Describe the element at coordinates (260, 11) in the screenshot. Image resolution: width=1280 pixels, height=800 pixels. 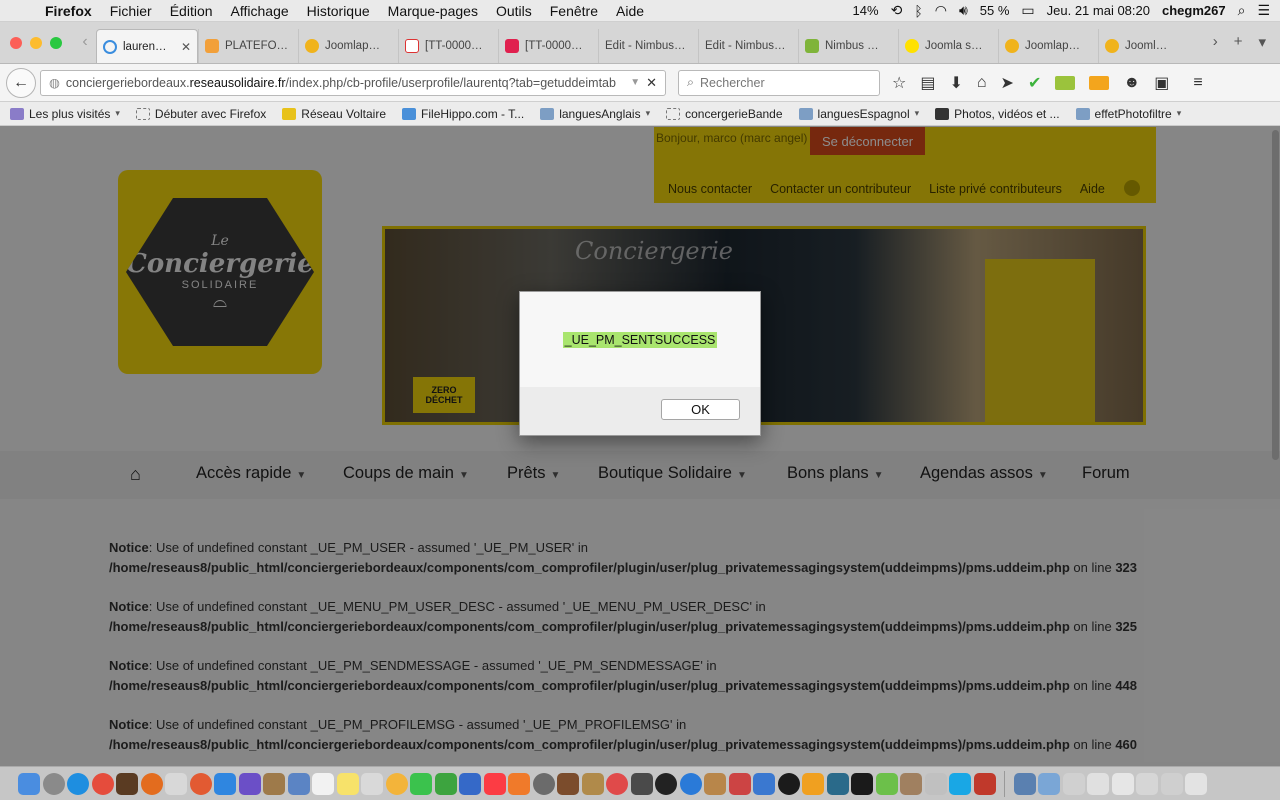
I see `menu-affichage: Affichage` at that location.